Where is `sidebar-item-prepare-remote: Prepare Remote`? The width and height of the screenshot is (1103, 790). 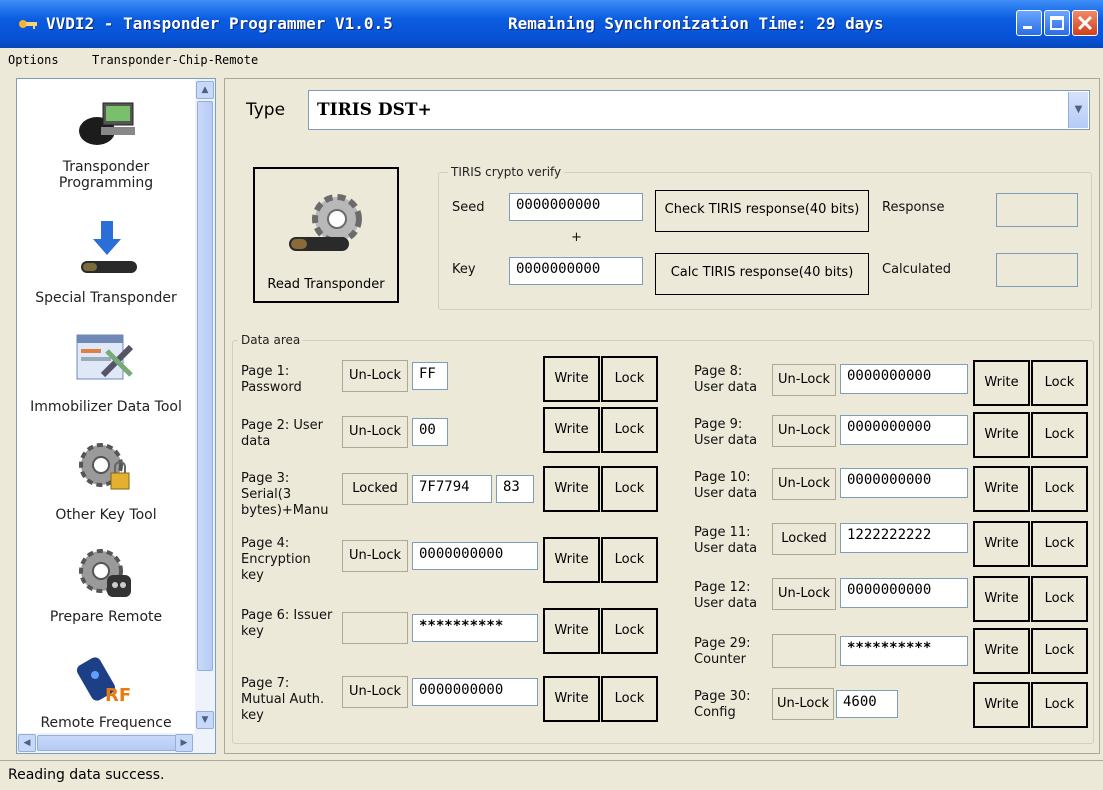 sidebar-item-prepare-remote: Prepare Remote is located at coordinates (106, 617).